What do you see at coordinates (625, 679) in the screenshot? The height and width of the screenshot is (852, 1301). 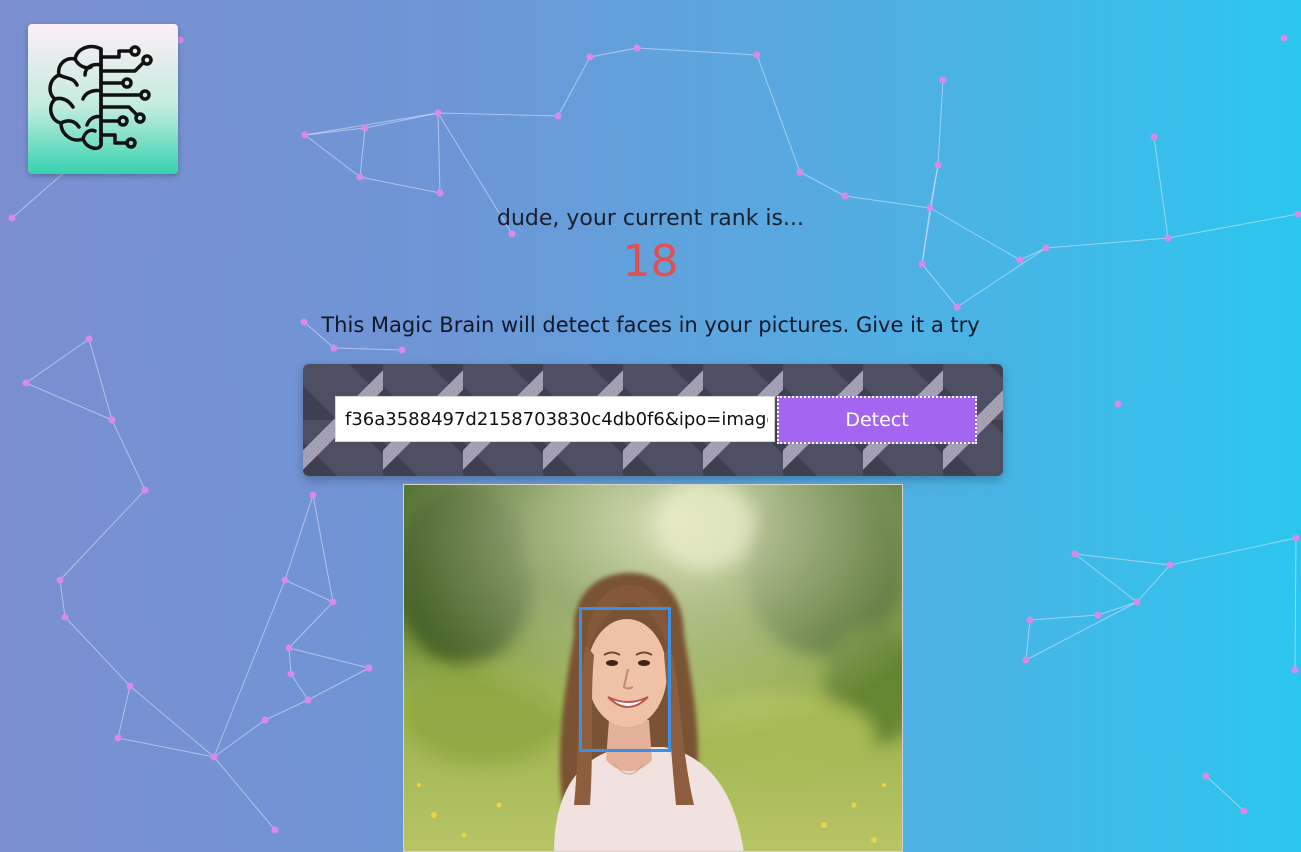 I see `detected-face-box` at bounding box center [625, 679].